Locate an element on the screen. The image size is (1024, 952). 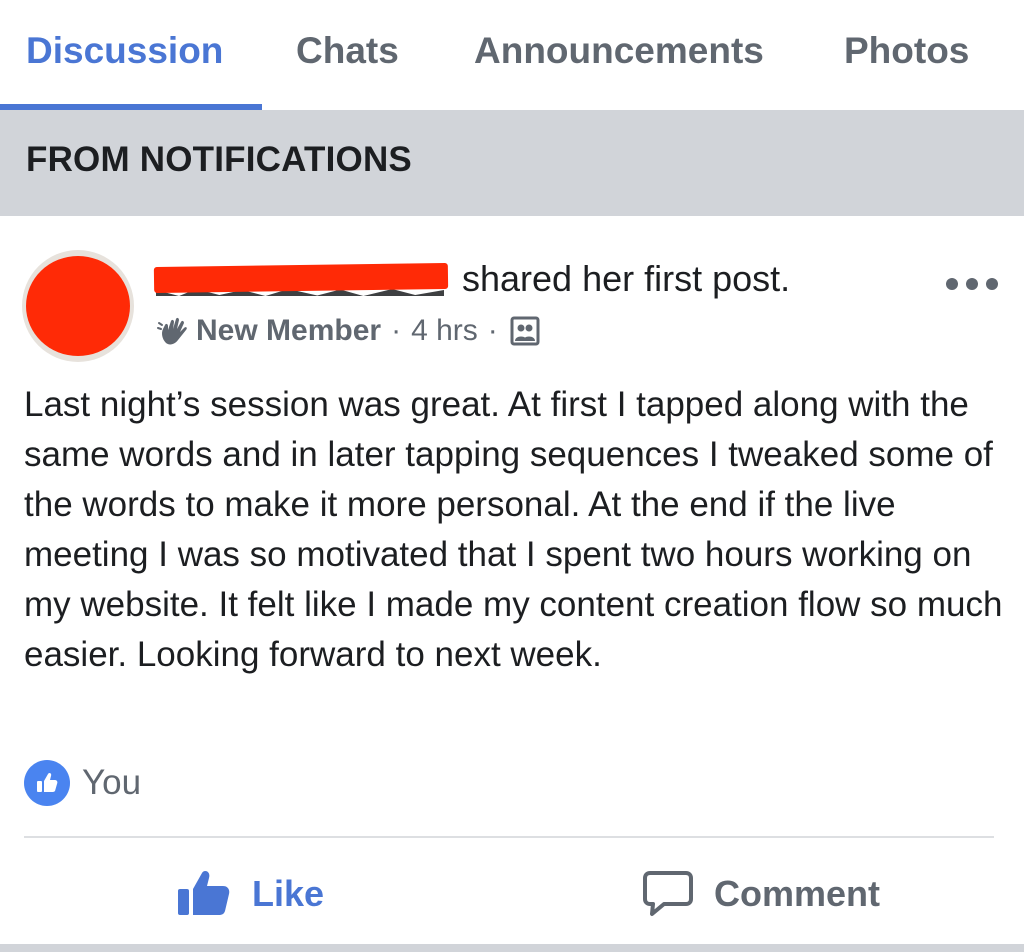
comment-label: Comment is located at coordinates (797, 893).